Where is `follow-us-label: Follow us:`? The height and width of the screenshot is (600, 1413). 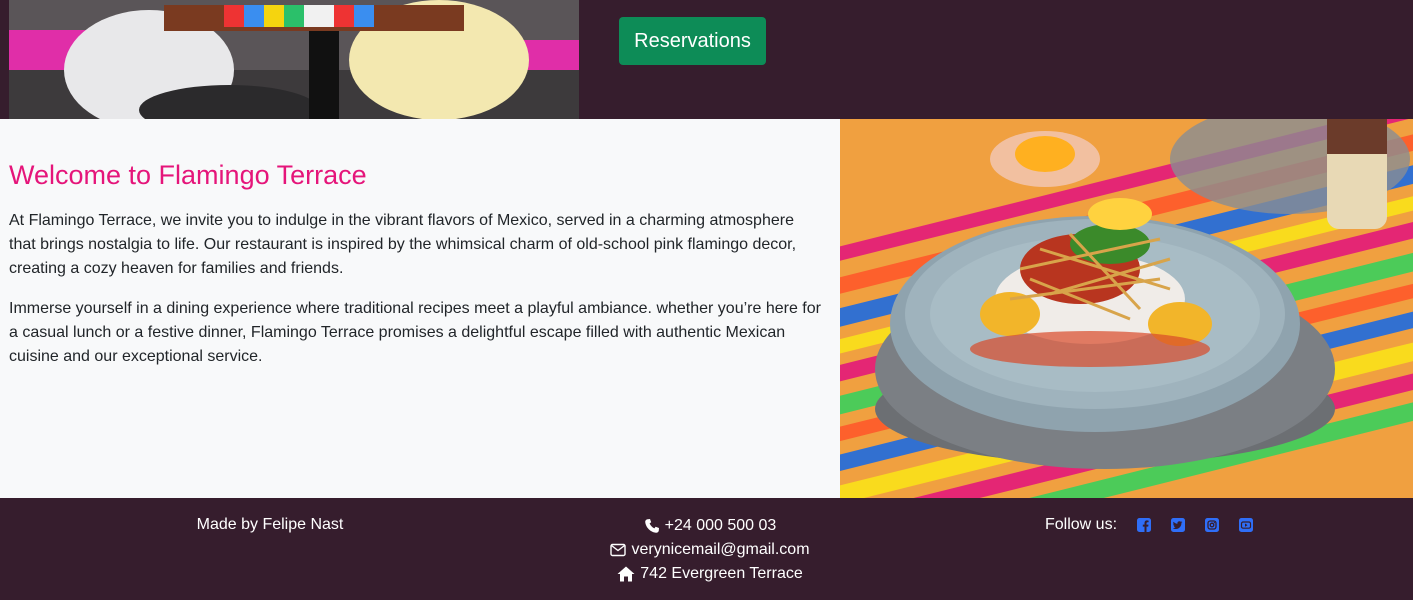 follow-us-label: Follow us: is located at coordinates (1081, 524).